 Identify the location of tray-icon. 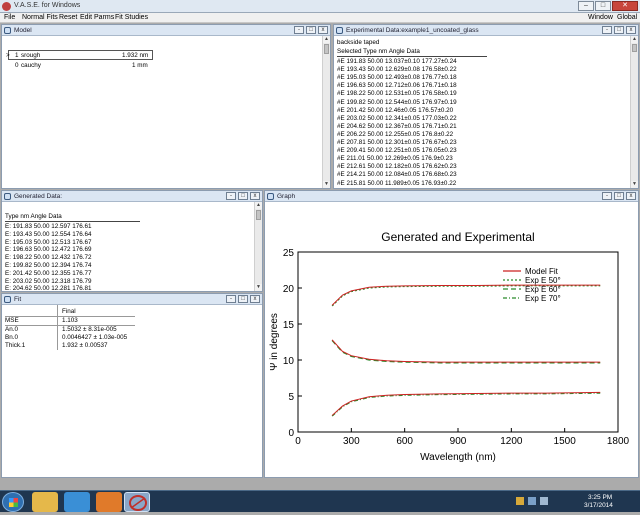
(520, 501).